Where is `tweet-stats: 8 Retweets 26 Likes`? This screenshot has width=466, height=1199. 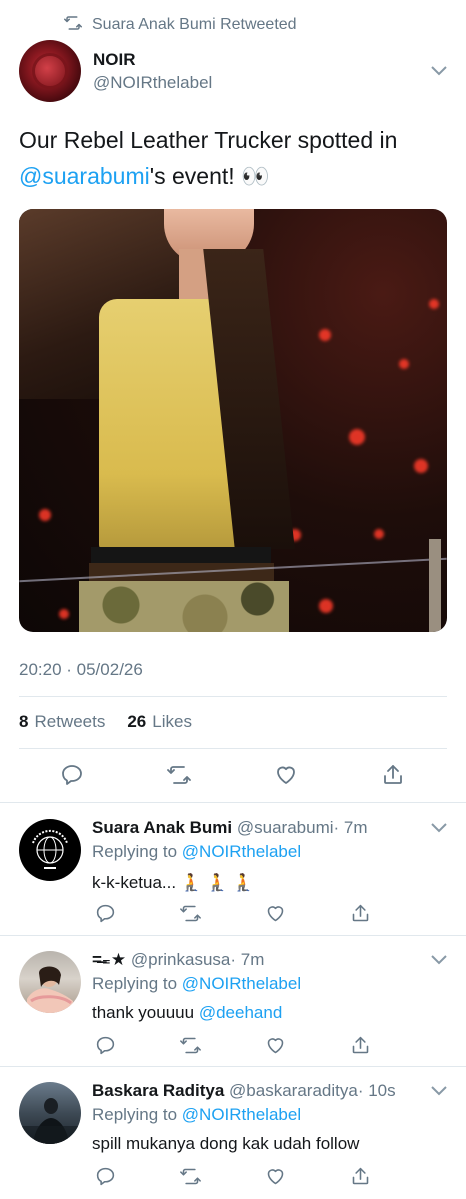
tweet-stats: 8 Retweets 26 Likes is located at coordinates (105, 722).